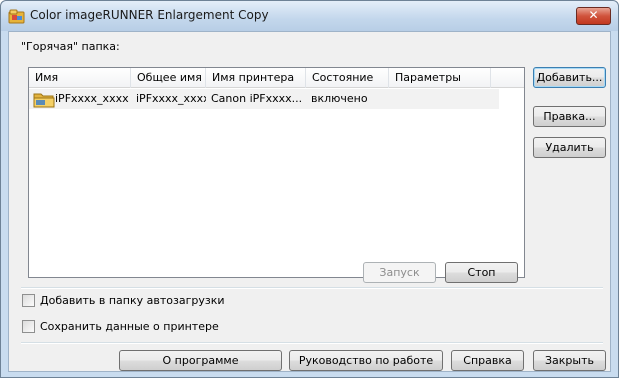  What do you see at coordinates (92, 98) in the screenshot?
I see `cell-name: iPFxxxx_xxxx` at bounding box center [92, 98].